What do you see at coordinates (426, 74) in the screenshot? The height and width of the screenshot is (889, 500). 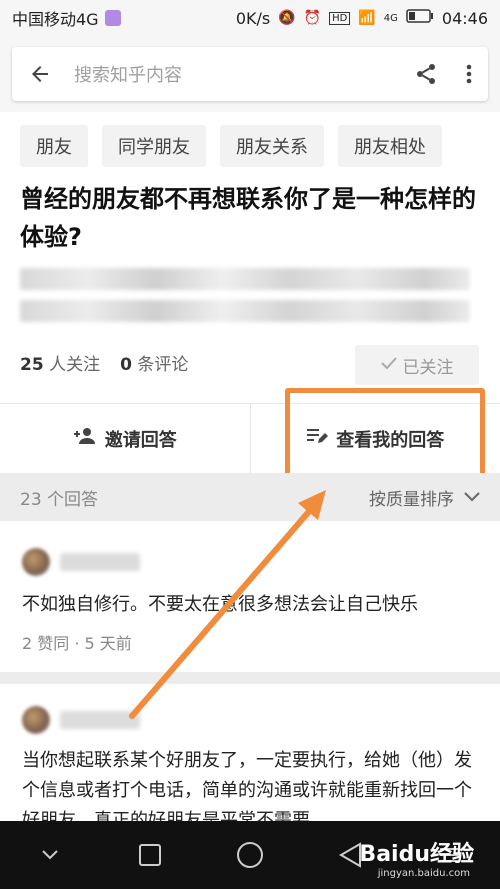 I see `share-icon` at bounding box center [426, 74].